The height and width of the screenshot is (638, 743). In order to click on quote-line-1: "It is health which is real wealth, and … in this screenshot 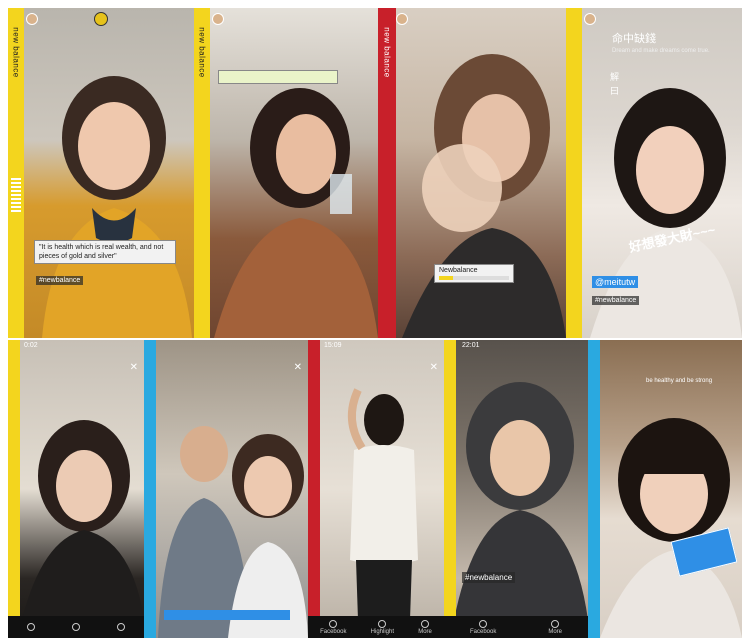, I will do `click(101, 247)`.